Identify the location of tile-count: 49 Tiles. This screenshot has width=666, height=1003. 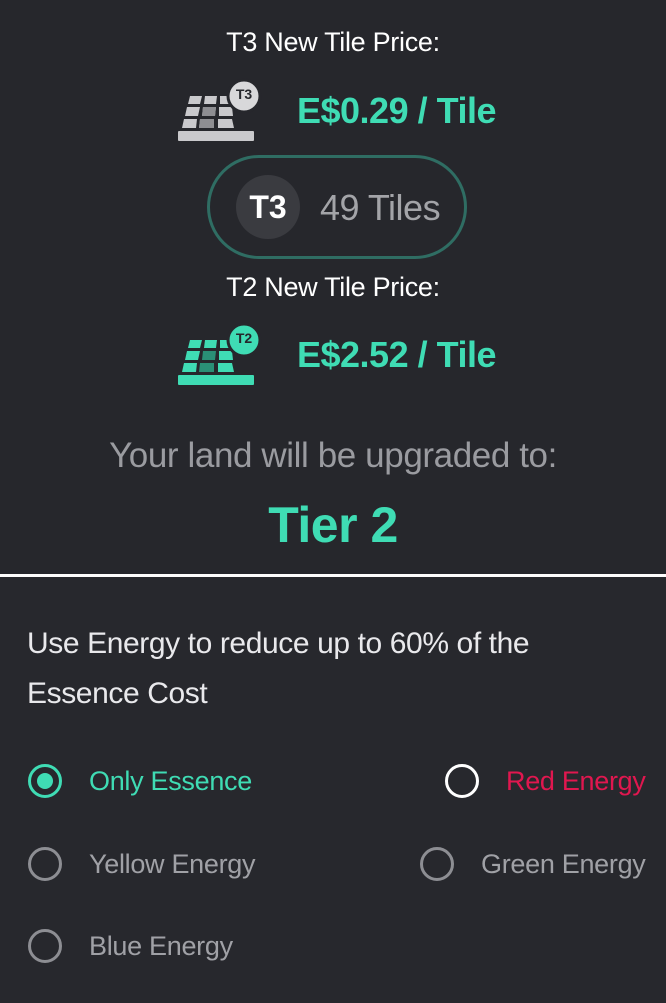
(380, 207).